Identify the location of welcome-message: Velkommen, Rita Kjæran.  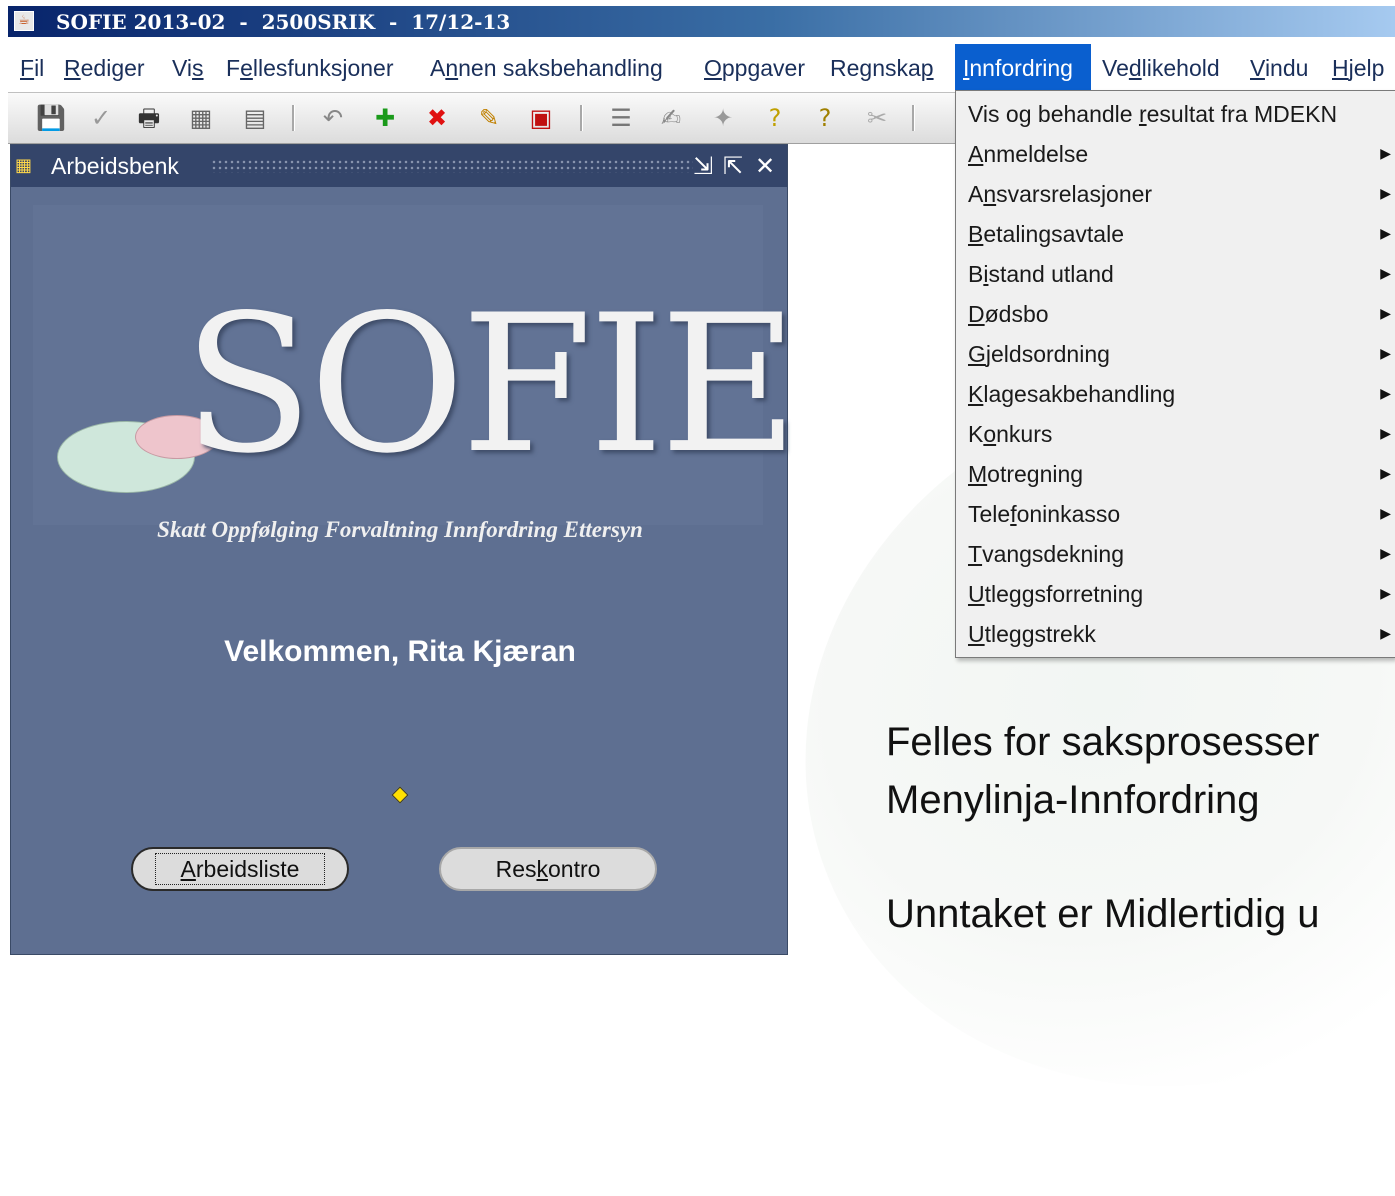
(400, 651).